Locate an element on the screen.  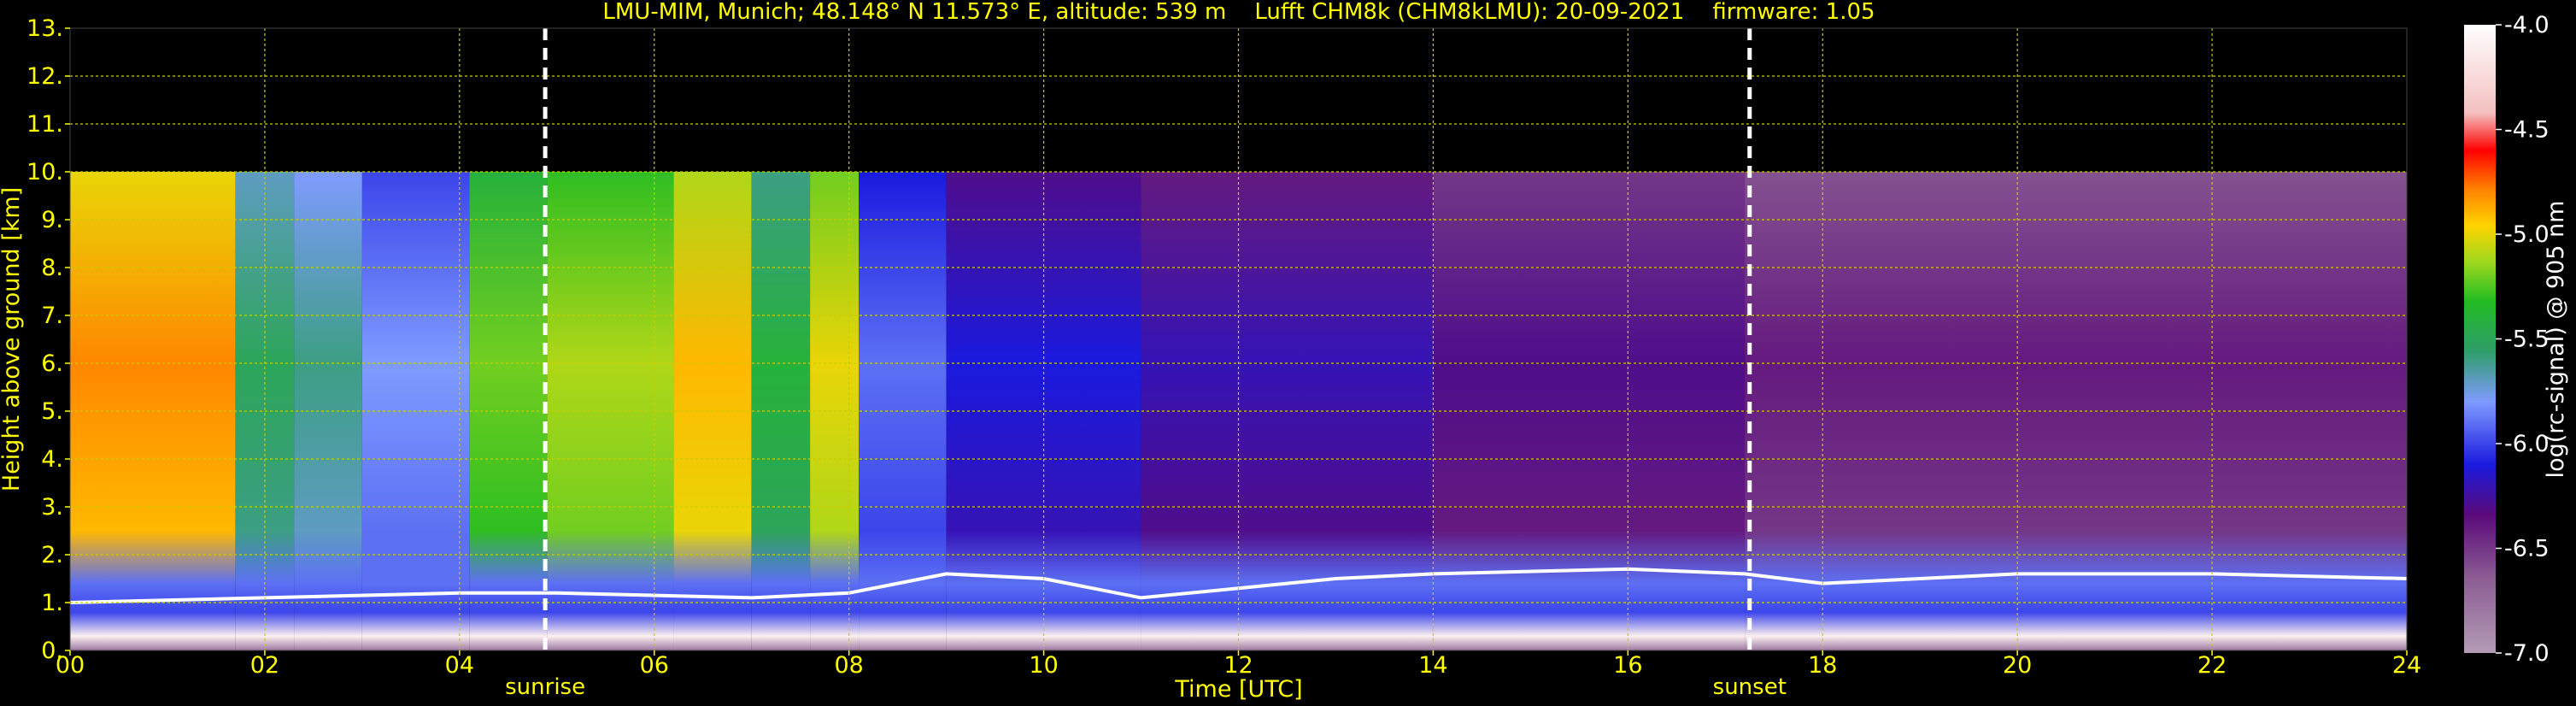
colorbar is located at coordinates (2480, 339).